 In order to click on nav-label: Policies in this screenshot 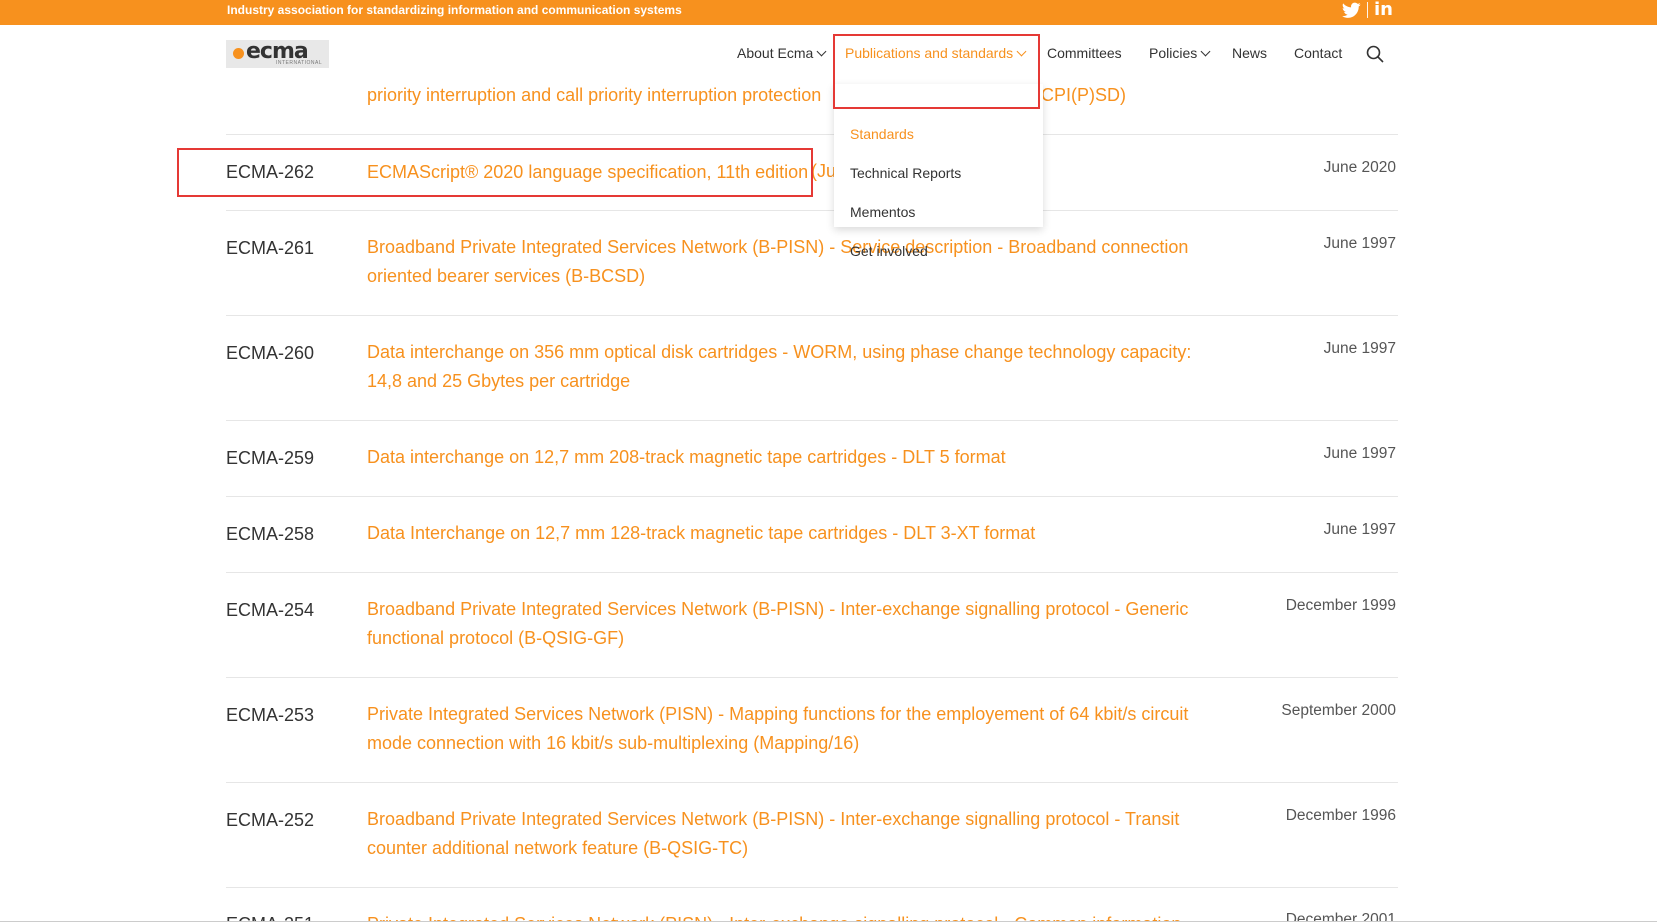, I will do `click(1173, 53)`.